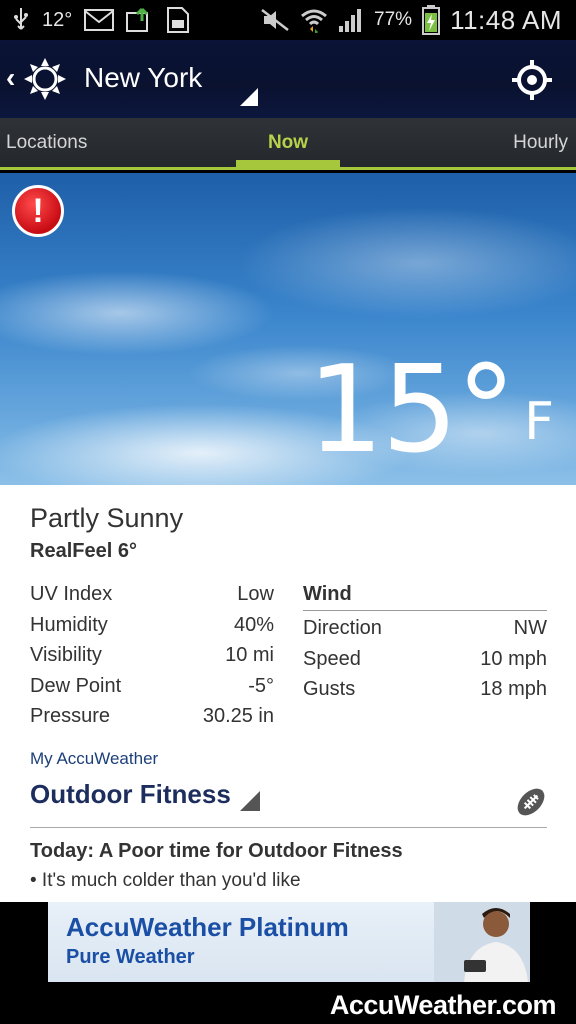 The height and width of the screenshot is (1024, 576). I want to click on detail-value: Low, so click(255, 594).